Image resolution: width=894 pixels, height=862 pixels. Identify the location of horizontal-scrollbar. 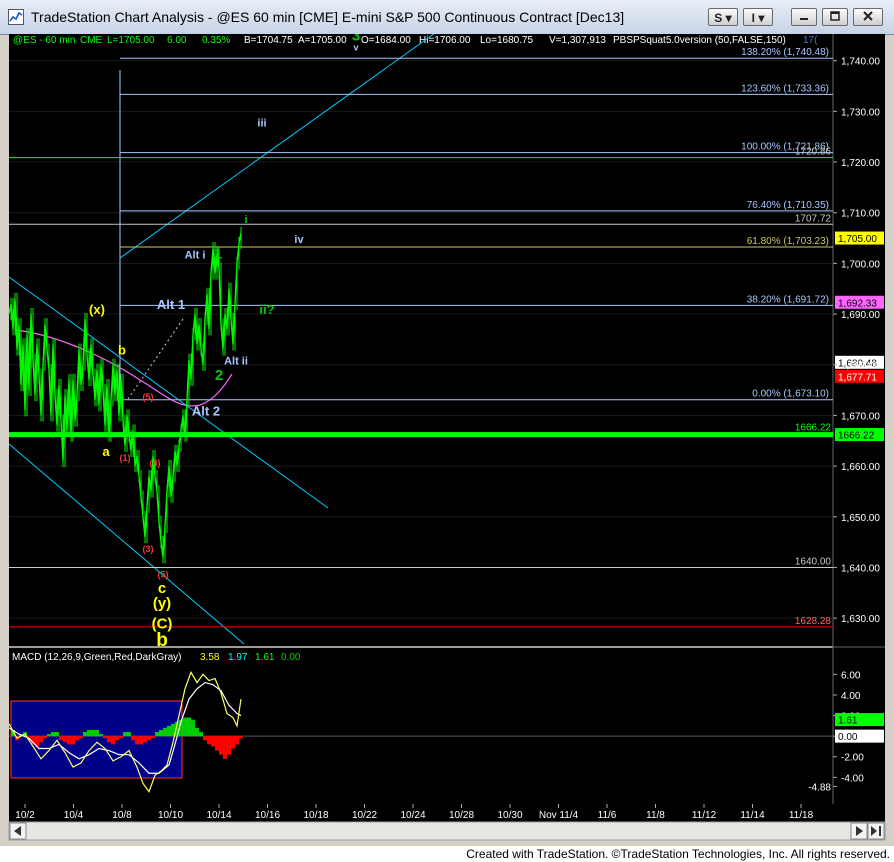
(447, 831).